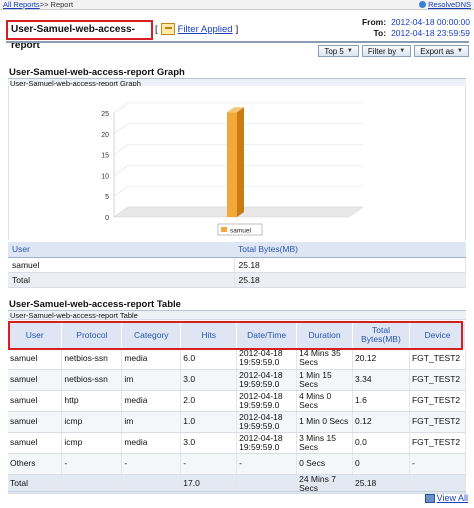  Describe the element at coordinates (224, 229) in the screenshot. I see `legend-swatch` at that location.